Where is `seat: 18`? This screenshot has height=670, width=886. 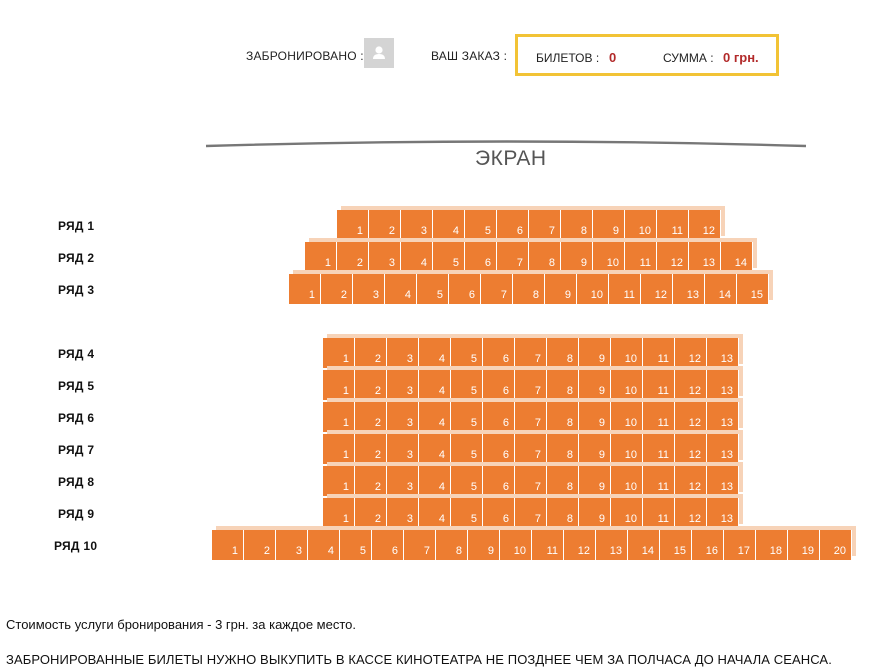 seat: 18 is located at coordinates (772, 545).